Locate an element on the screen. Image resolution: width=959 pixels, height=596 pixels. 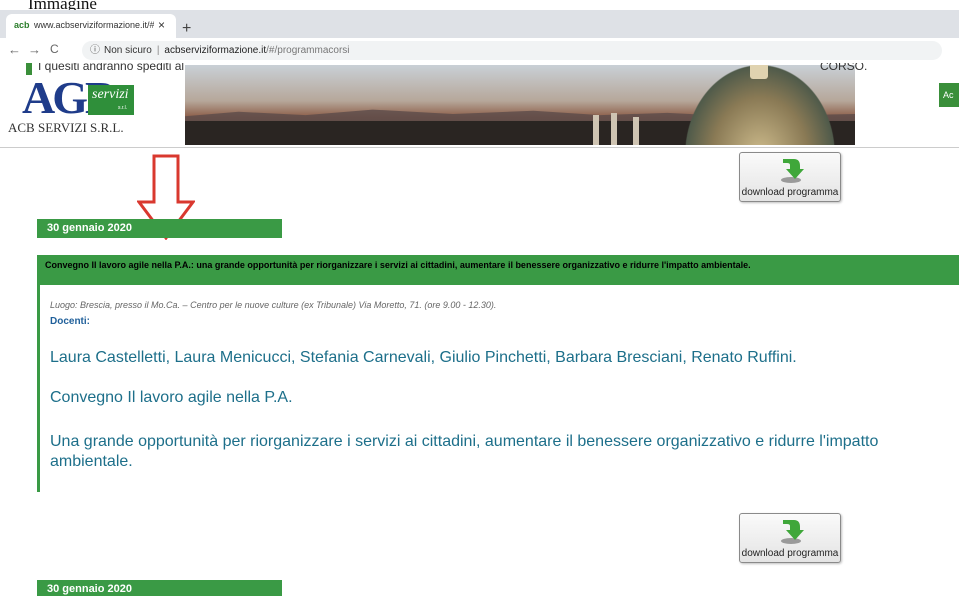
tab-title: www.acbserviziformazione.it/#/p is located at coordinates (94, 25).